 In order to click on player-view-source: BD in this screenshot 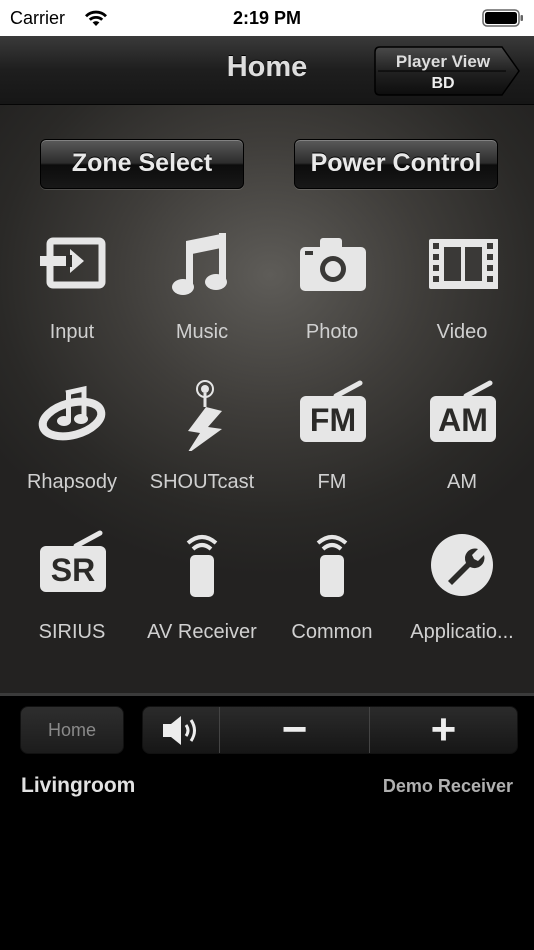, I will do `click(443, 83)`.